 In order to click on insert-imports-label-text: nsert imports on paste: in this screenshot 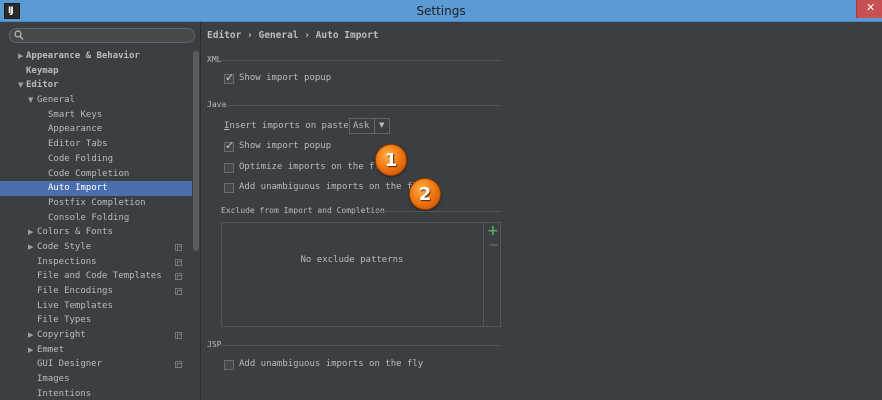, I will do `click(292, 126)`.